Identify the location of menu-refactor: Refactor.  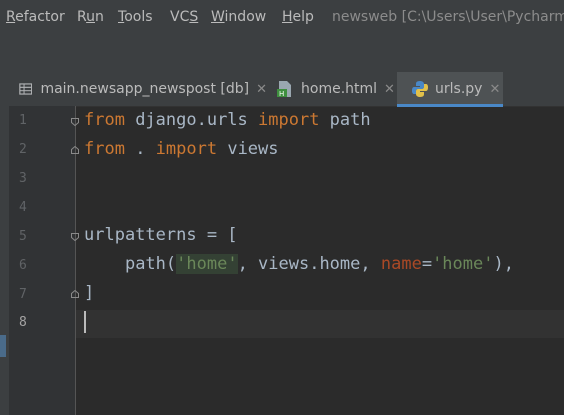
(35, 17).